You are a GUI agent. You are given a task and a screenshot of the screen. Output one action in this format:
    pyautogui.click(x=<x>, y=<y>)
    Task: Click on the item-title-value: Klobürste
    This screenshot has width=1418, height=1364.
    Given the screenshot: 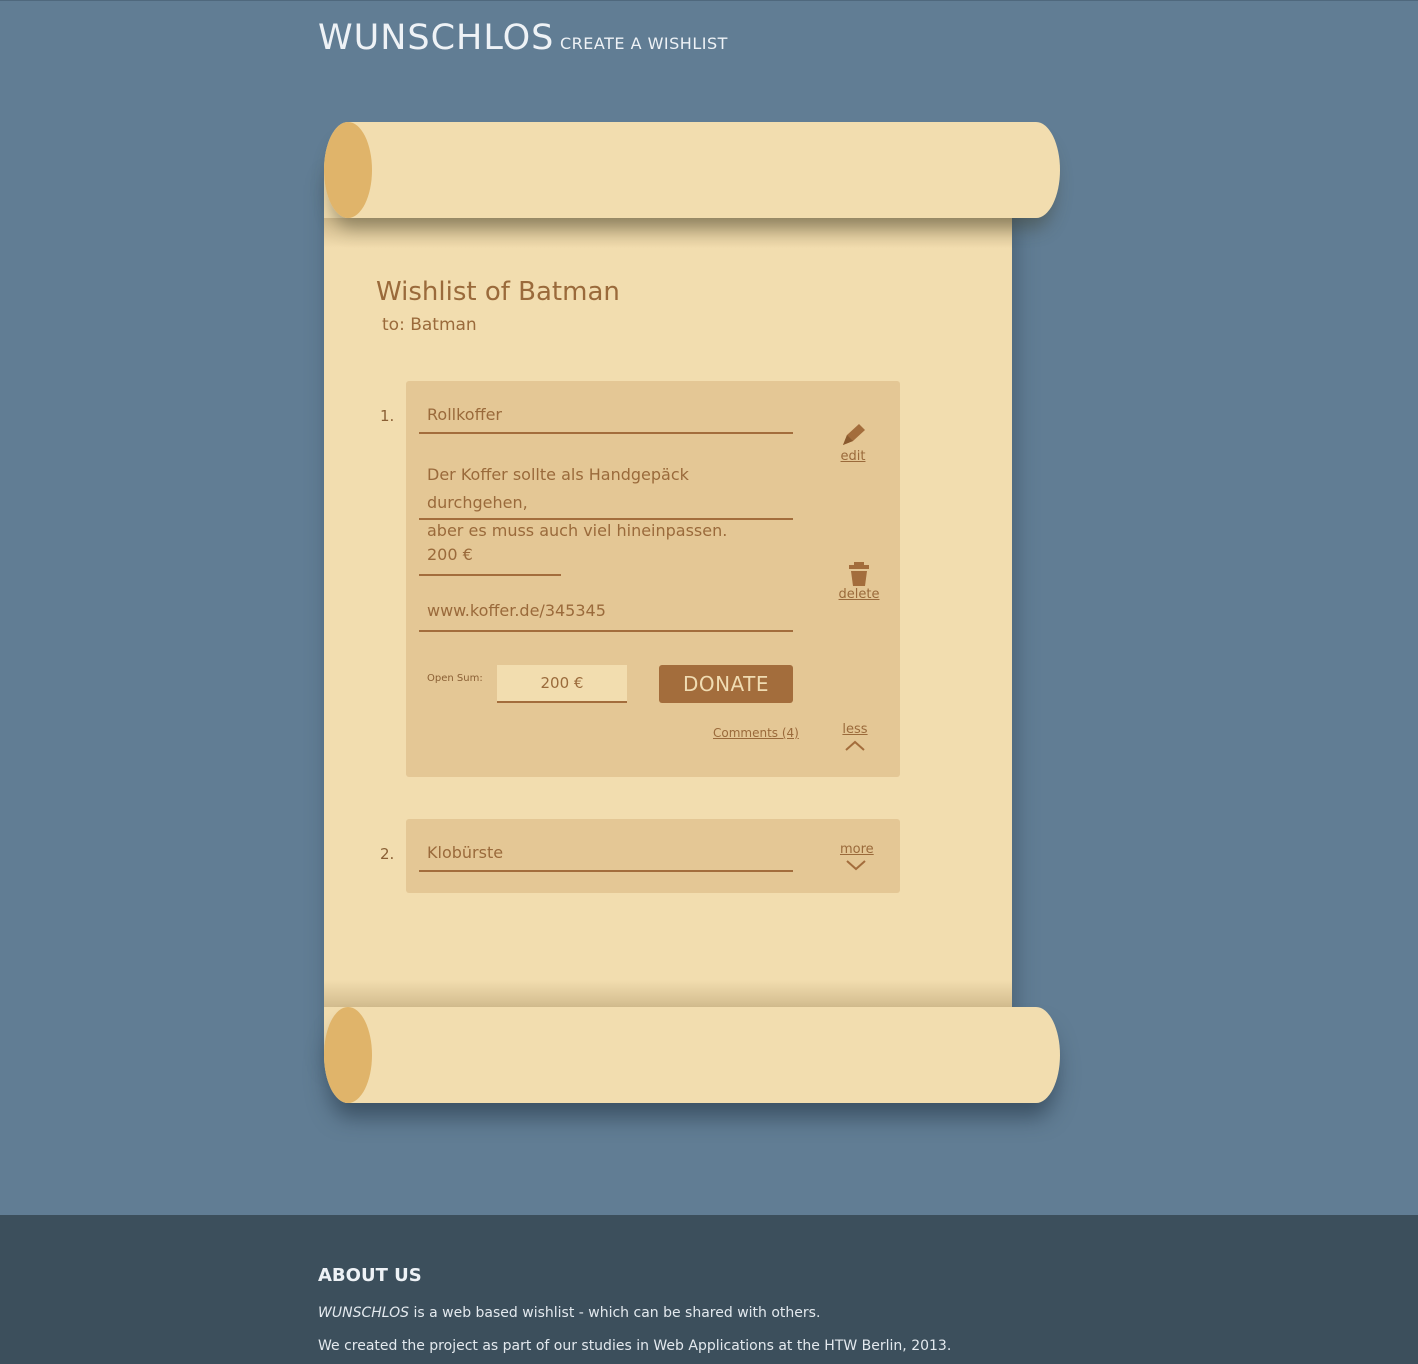 What is the action you would take?
    pyautogui.click(x=465, y=852)
    